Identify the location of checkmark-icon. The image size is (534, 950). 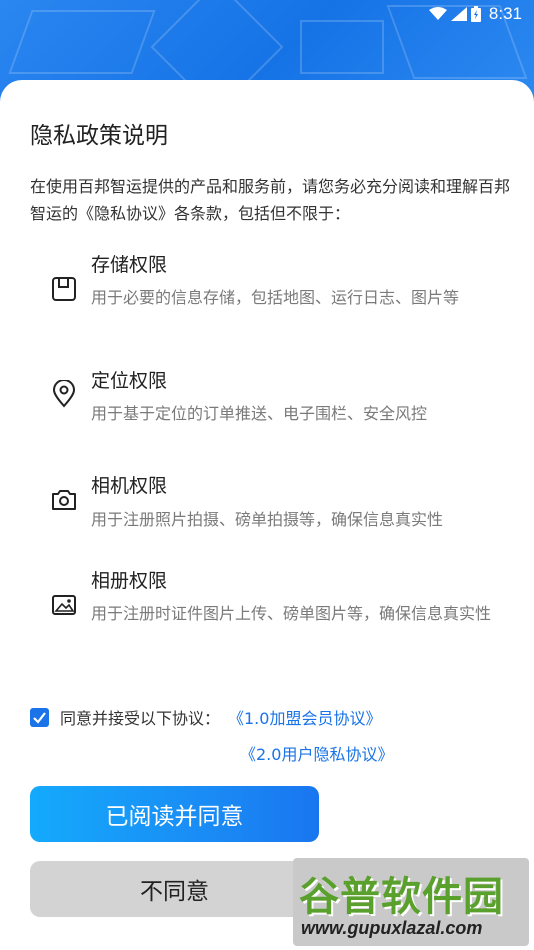
(39, 718).